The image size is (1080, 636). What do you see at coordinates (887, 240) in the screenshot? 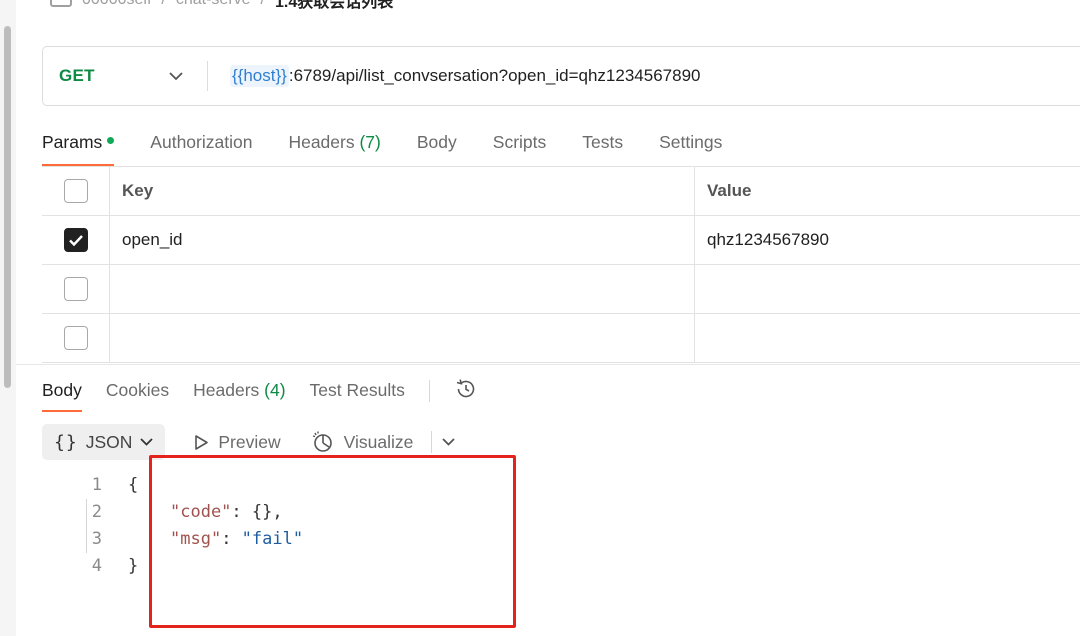
I see `param-value-input: qhz1234567890` at bounding box center [887, 240].